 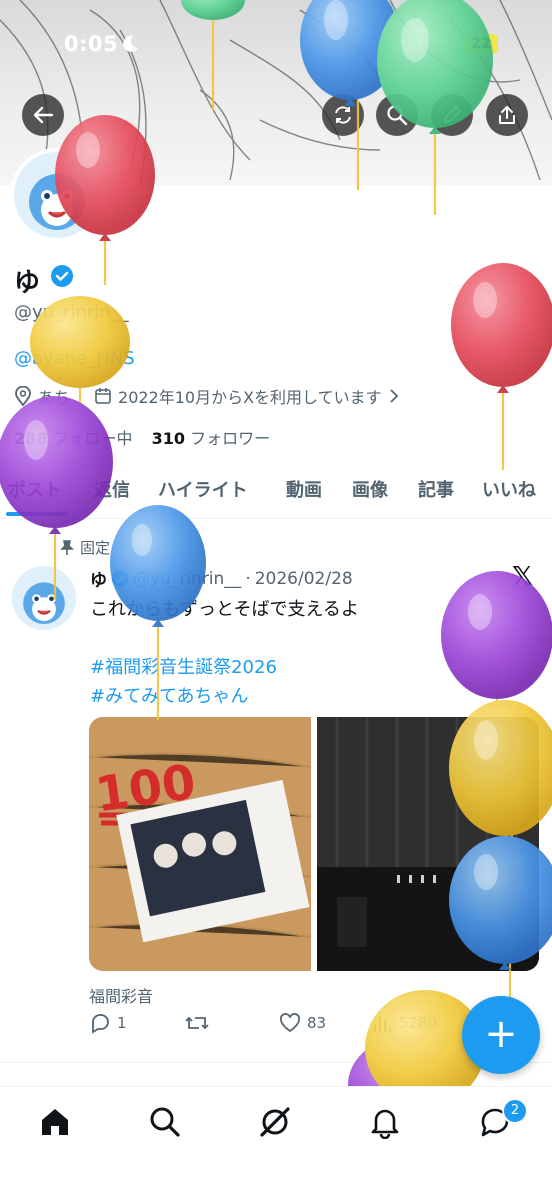 I want to click on media-caption: 福間彩音, so click(x=121, y=996).